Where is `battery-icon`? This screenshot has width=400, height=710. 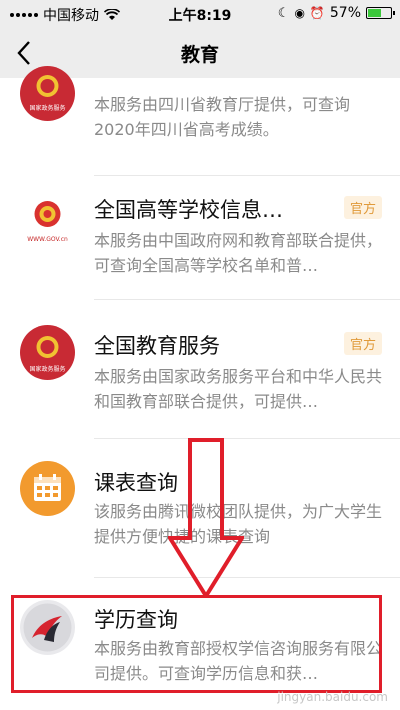 battery-icon is located at coordinates (380, 13).